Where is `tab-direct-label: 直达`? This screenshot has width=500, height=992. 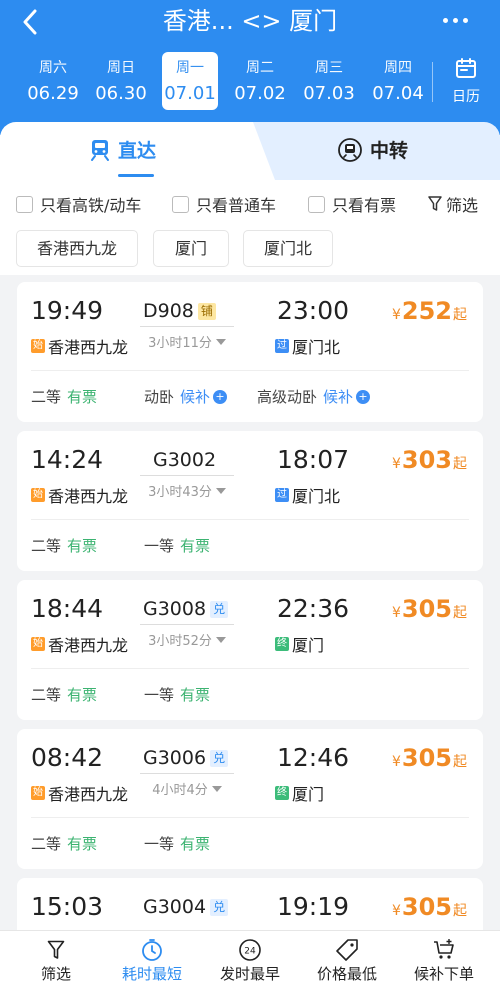 tab-direct-label: 直达 is located at coordinates (123, 149).